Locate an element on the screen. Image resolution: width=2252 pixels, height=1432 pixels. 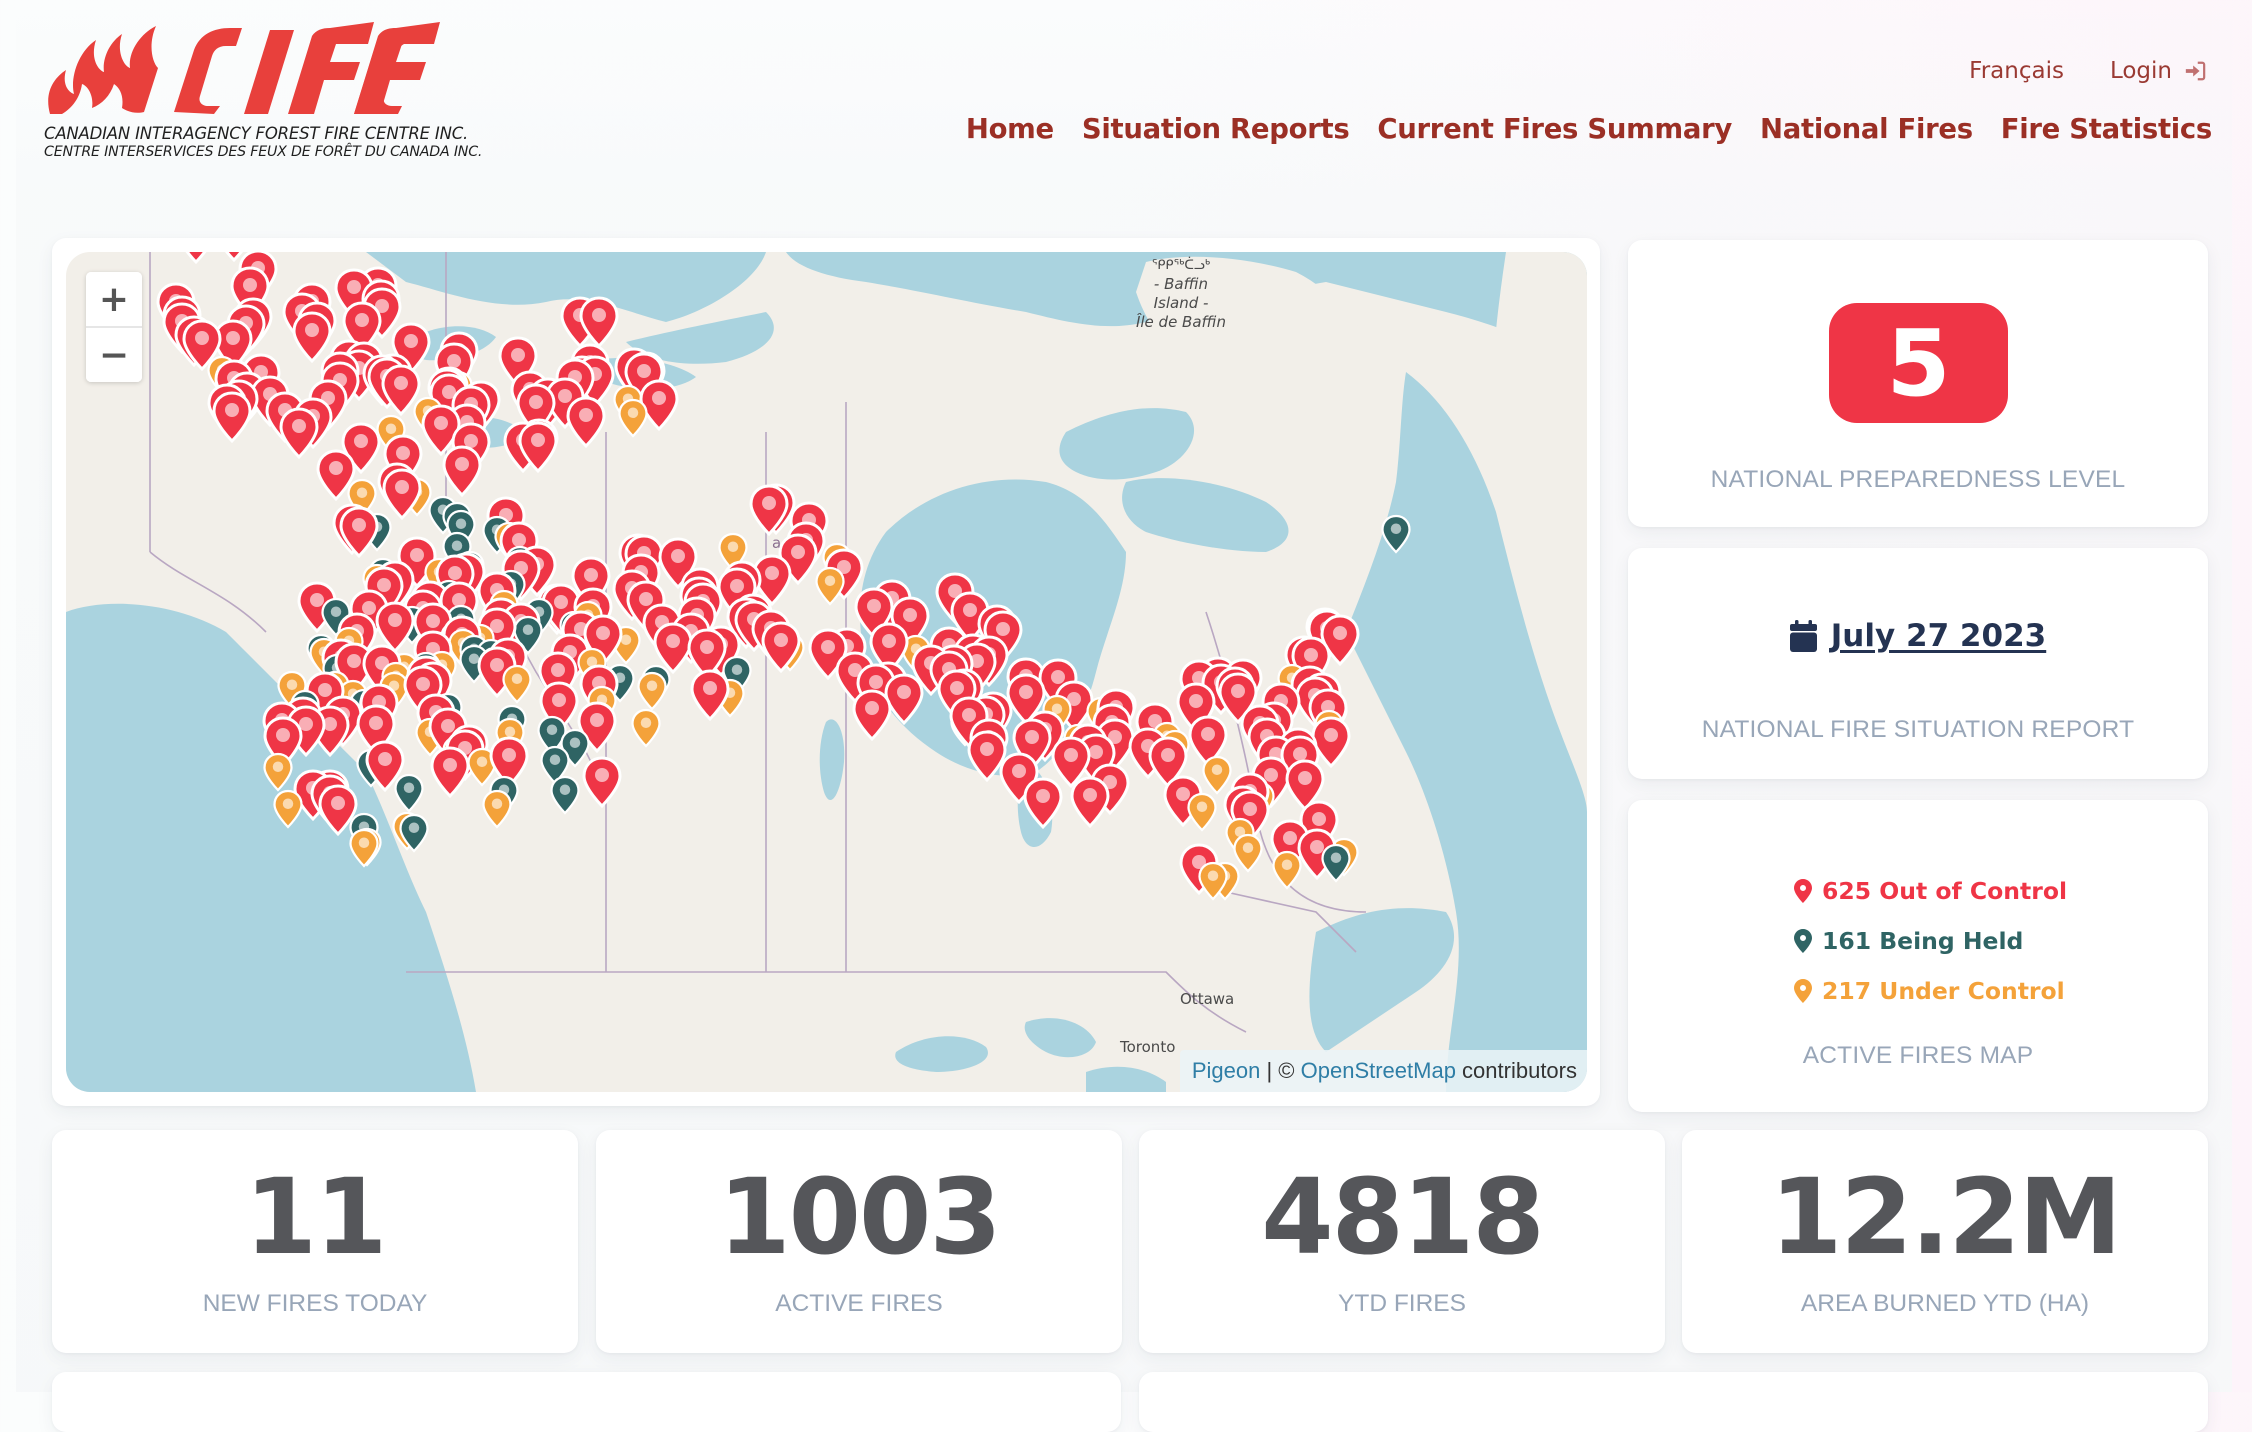
situation-report-link: July 27 2023 is located at coordinates (1918, 636).